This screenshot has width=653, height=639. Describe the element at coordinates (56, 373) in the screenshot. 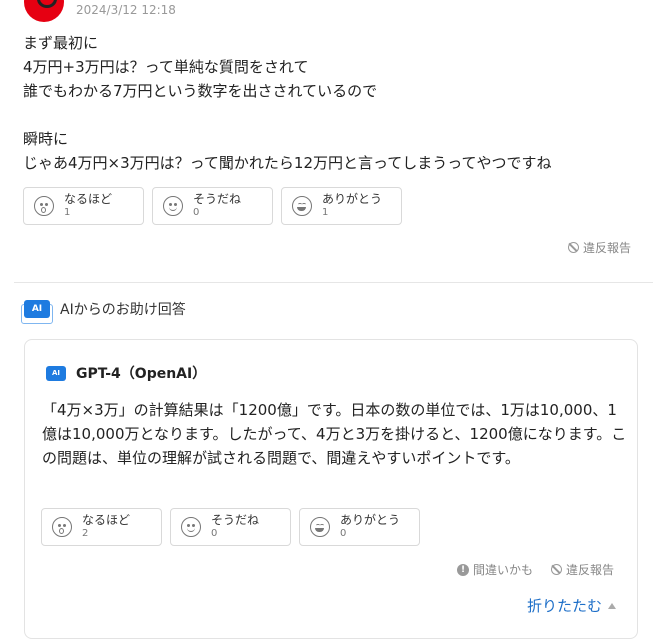

I see `ai-model-icon: AI` at that location.